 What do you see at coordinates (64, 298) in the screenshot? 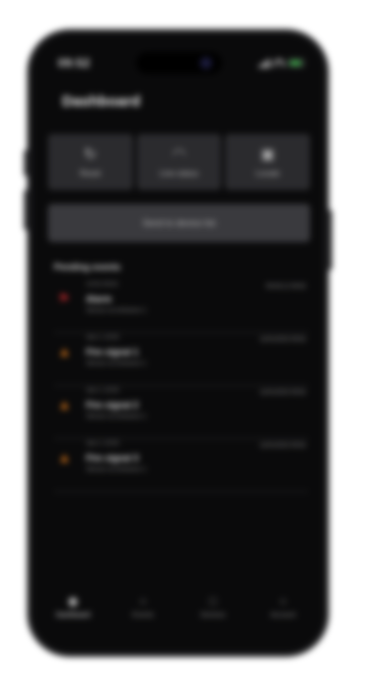
I see `alert-icon: ⚑` at bounding box center [64, 298].